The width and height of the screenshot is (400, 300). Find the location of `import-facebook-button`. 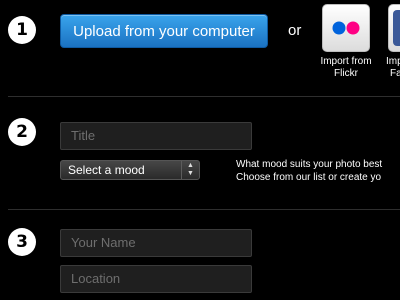

import-facebook-button is located at coordinates (394, 28).